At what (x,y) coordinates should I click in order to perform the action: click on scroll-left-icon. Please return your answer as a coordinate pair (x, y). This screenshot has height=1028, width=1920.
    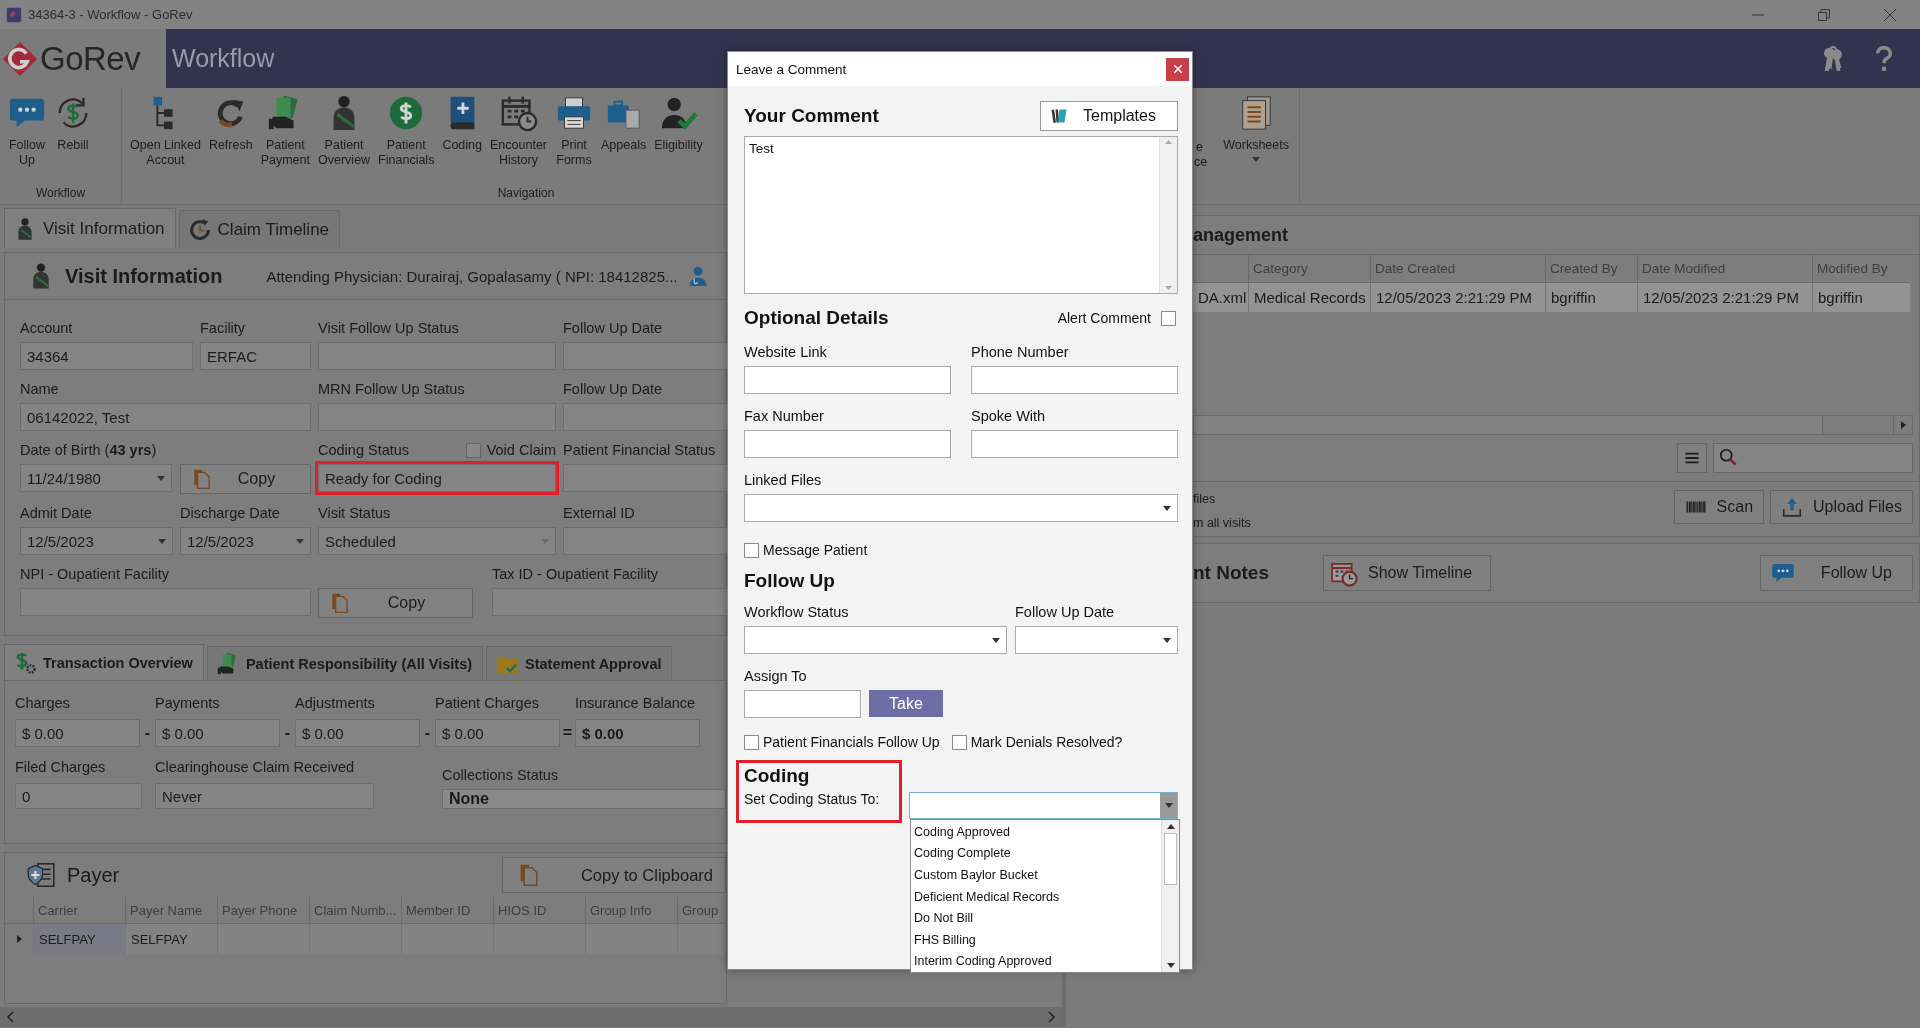
    Looking at the image, I should click on (10, 1017).